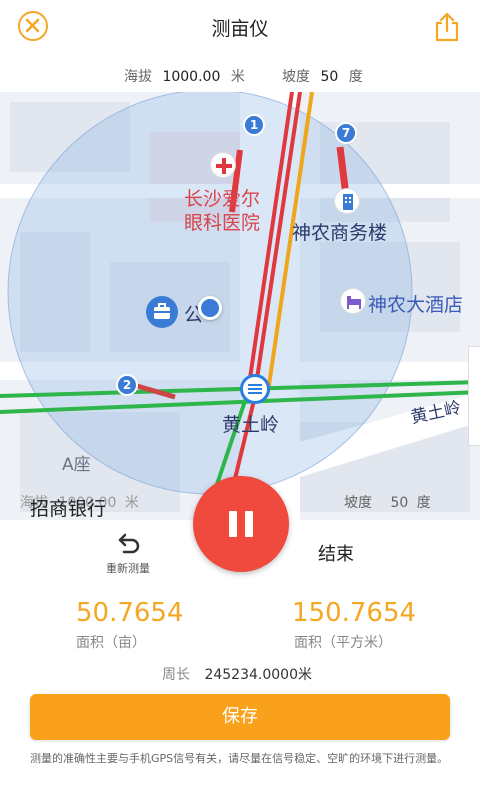  I want to click on map-label-bank: 招商银行, so click(68, 509).